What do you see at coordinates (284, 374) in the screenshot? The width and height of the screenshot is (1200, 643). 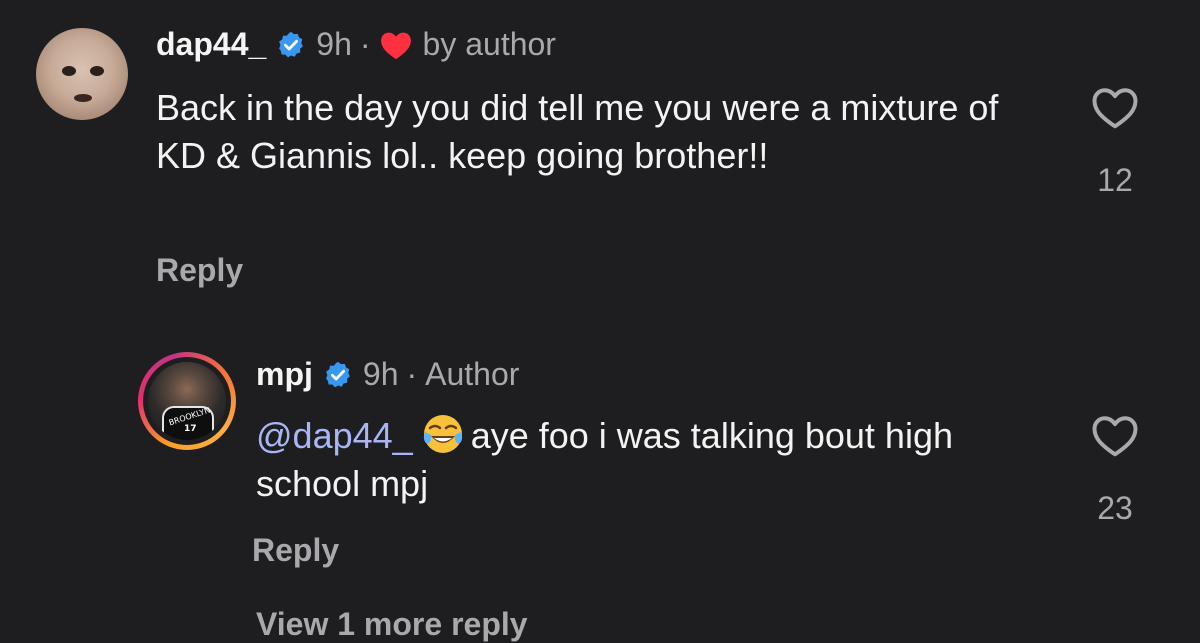 I see `username: mpj` at bounding box center [284, 374].